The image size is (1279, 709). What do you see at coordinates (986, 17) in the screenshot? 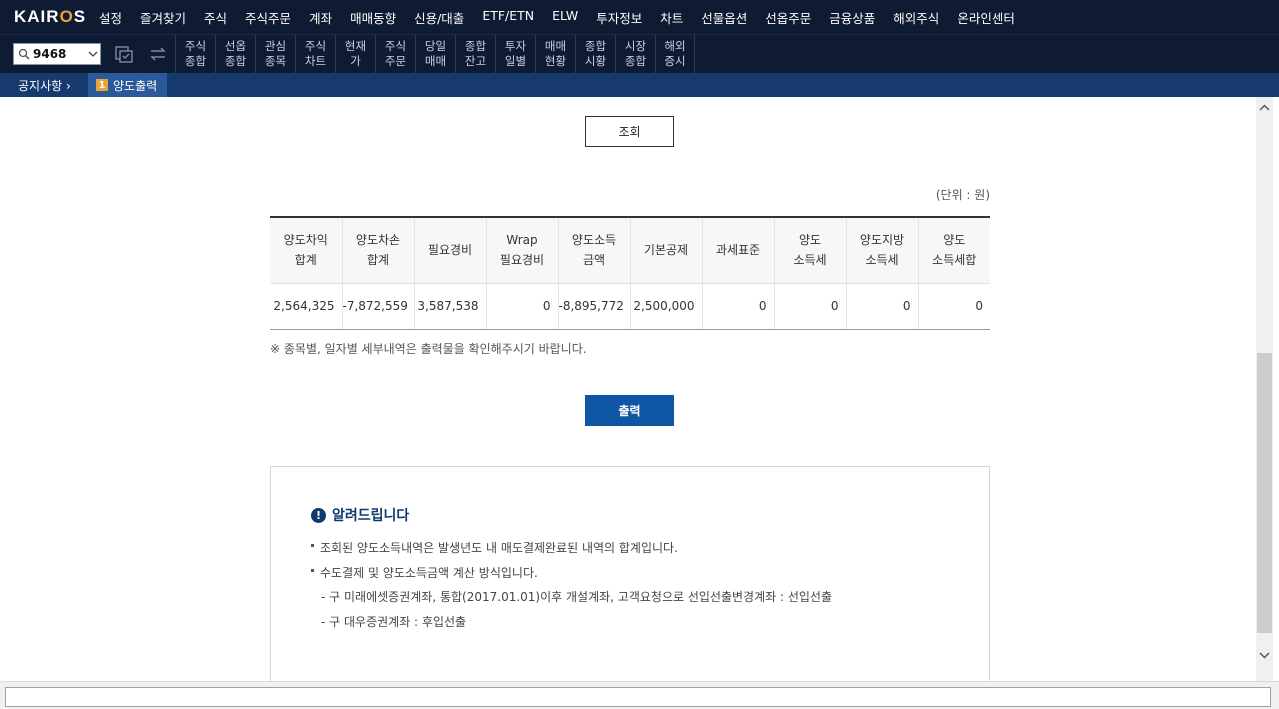
I see `menu-item: 온라인센터` at bounding box center [986, 17].